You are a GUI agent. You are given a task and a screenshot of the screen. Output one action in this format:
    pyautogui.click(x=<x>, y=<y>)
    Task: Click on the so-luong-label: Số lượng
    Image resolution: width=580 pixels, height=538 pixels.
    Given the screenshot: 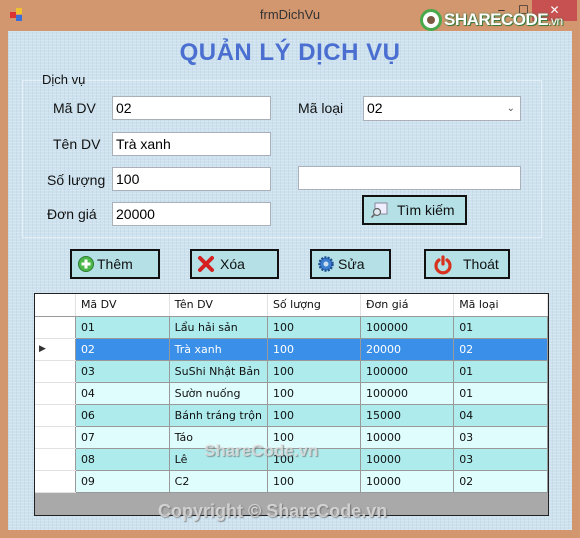 What is the action you would take?
    pyautogui.click(x=76, y=180)
    